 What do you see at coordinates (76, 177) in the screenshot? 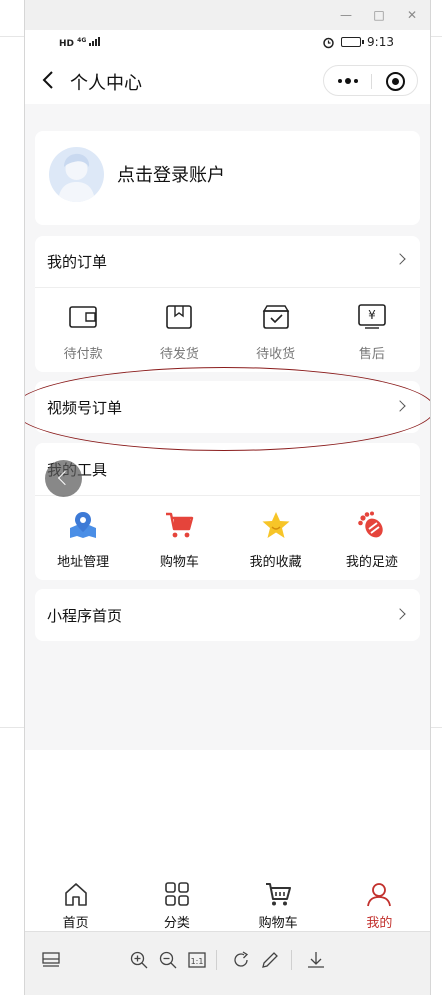
I see `default-avatar-icon` at bounding box center [76, 177].